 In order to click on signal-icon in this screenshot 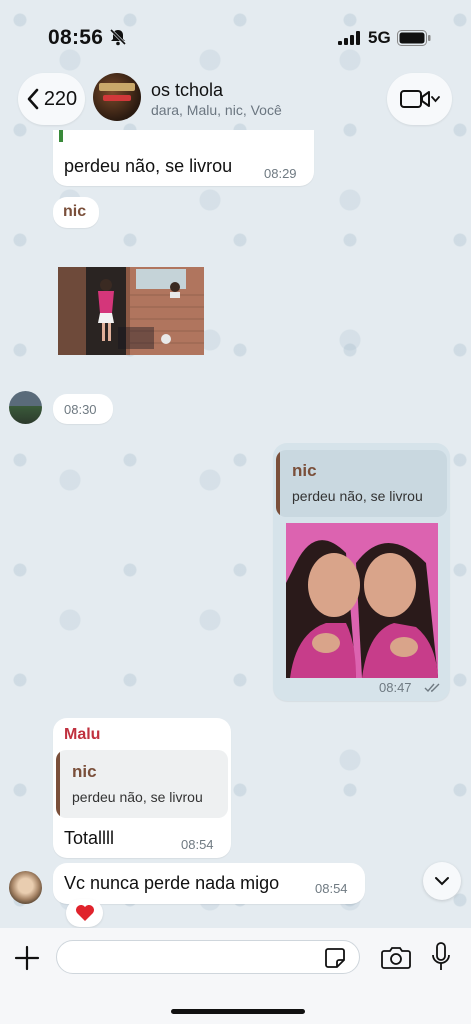, I will do `click(349, 38)`.